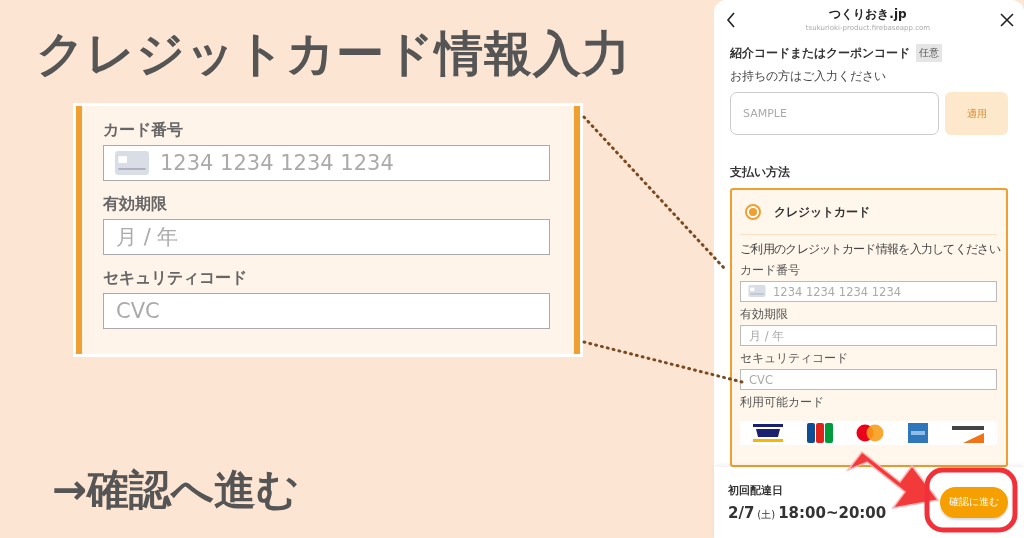  What do you see at coordinates (822, 212) in the screenshot?
I see `payment-method-label: クレジットカード` at bounding box center [822, 212].